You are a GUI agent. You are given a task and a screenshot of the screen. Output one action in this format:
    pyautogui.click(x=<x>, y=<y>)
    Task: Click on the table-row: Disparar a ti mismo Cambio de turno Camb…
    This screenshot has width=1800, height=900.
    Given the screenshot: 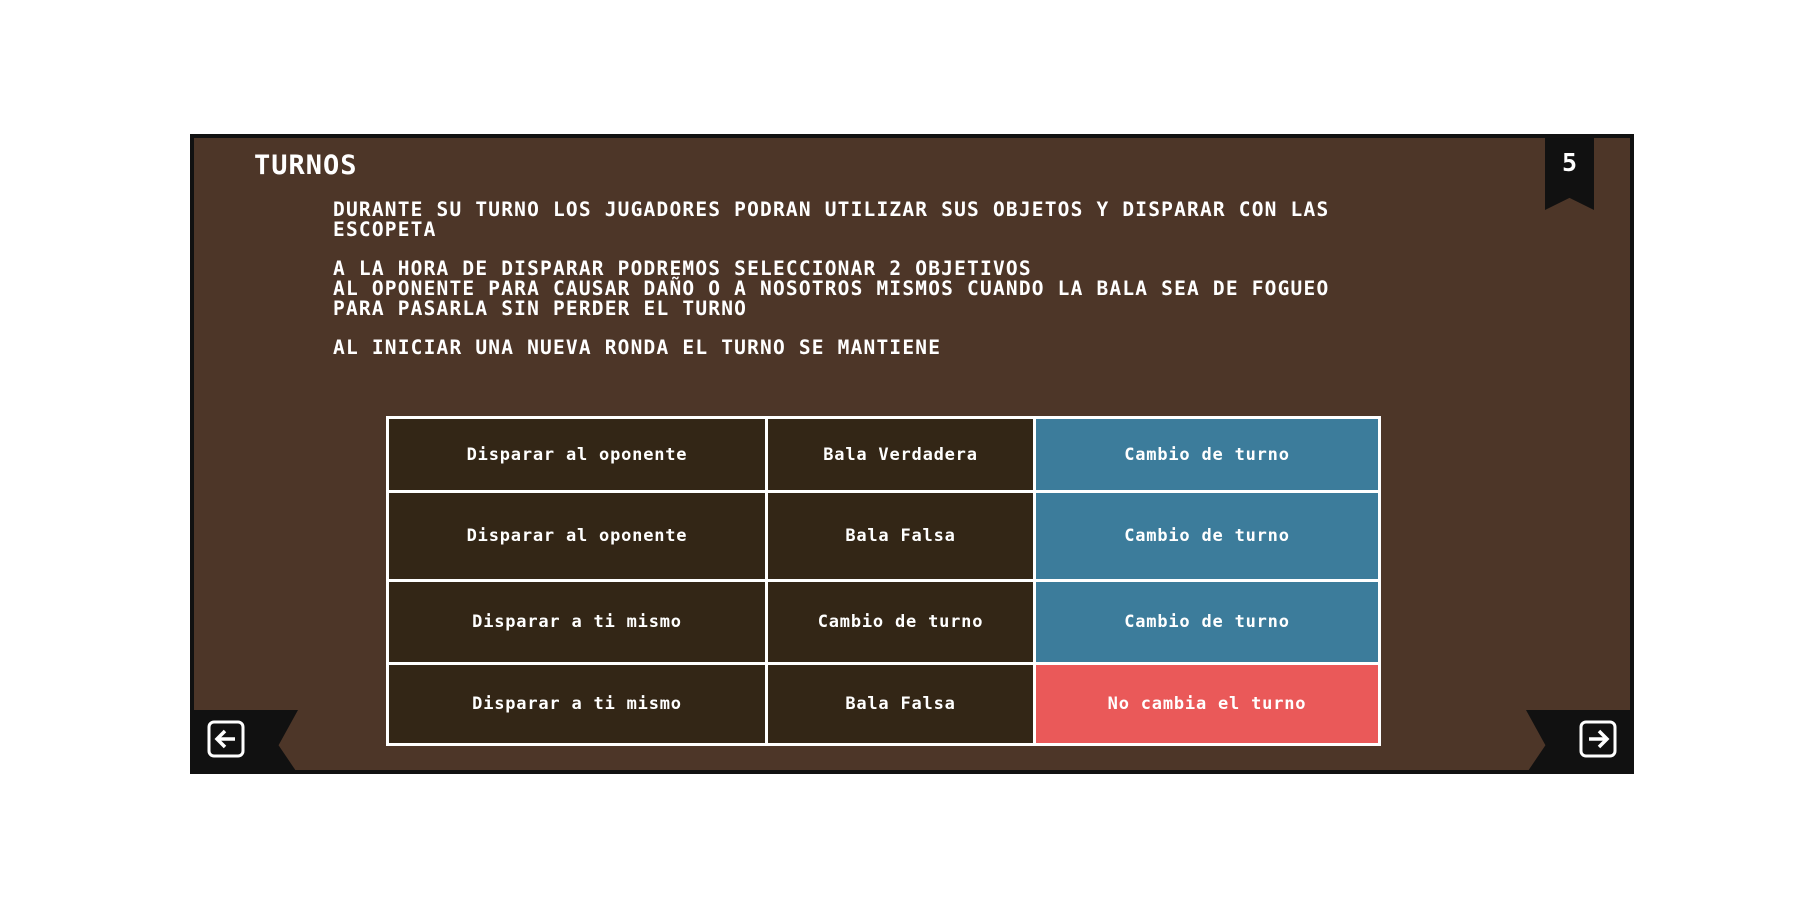 What is the action you would take?
    pyautogui.click(x=883, y=622)
    